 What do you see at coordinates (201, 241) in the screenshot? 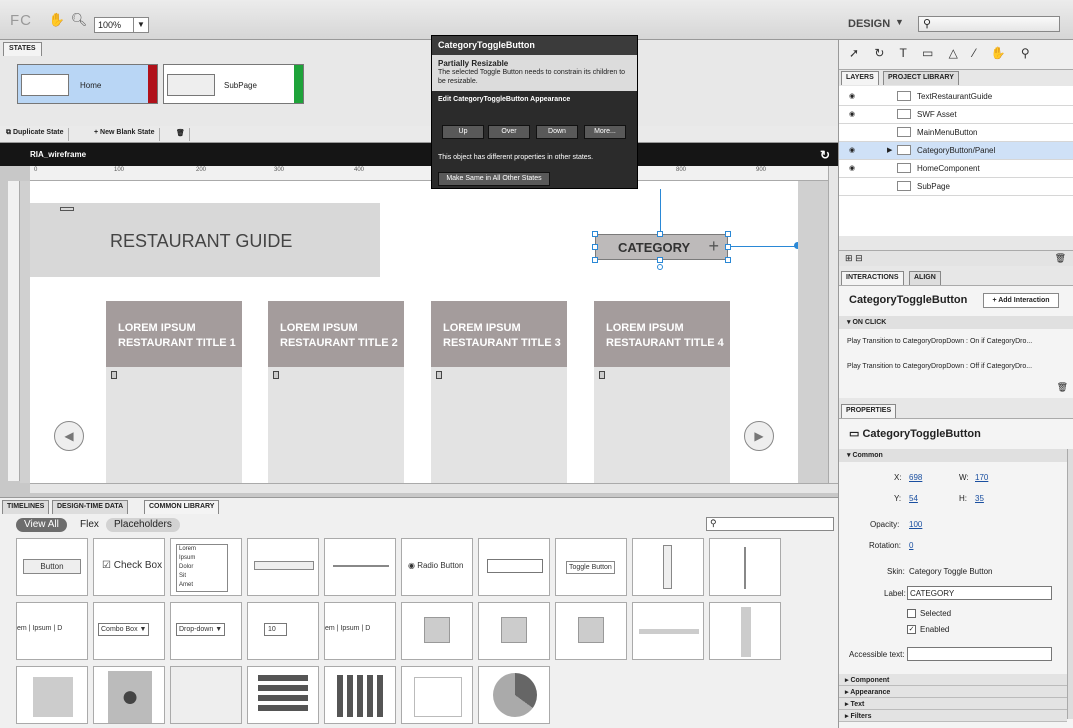
I see `header-title: RESTAURANT GUIDE` at bounding box center [201, 241].